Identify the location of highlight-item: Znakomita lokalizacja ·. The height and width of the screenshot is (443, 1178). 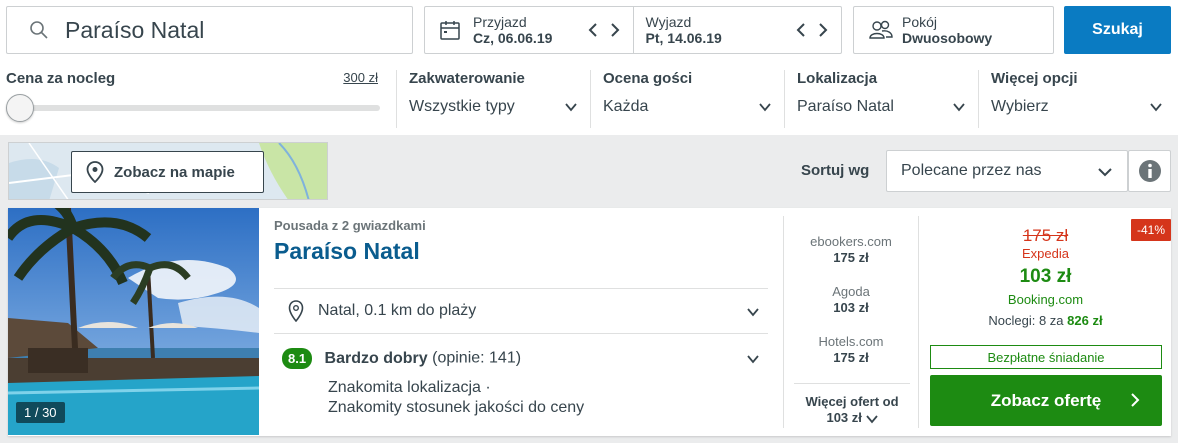
(409, 387).